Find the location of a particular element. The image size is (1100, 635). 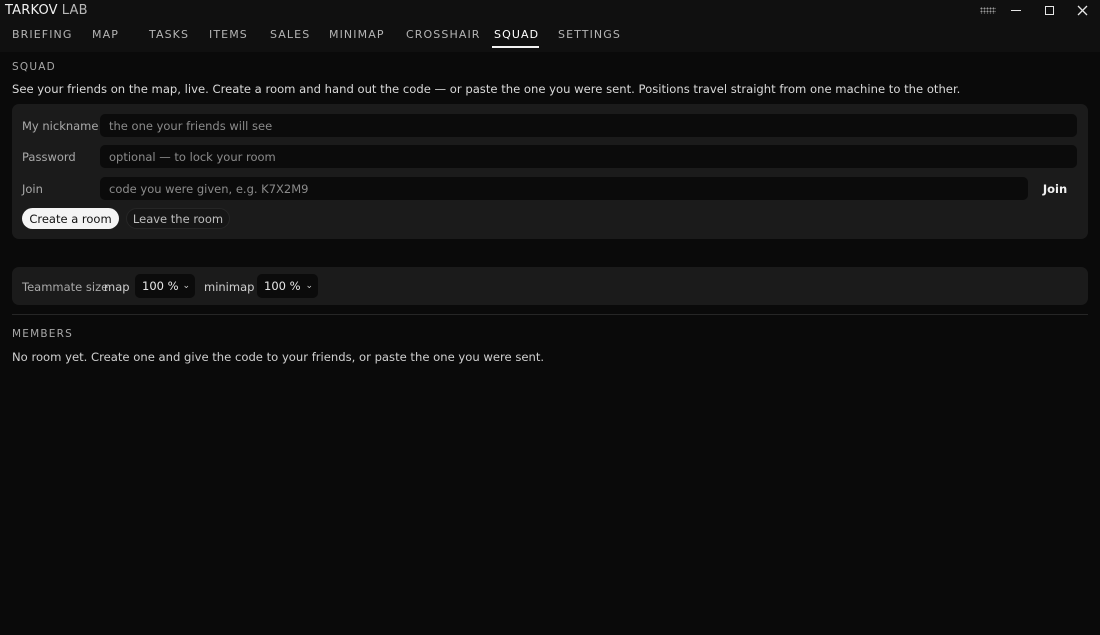

tab-settings: SETTINGS is located at coordinates (589, 35).